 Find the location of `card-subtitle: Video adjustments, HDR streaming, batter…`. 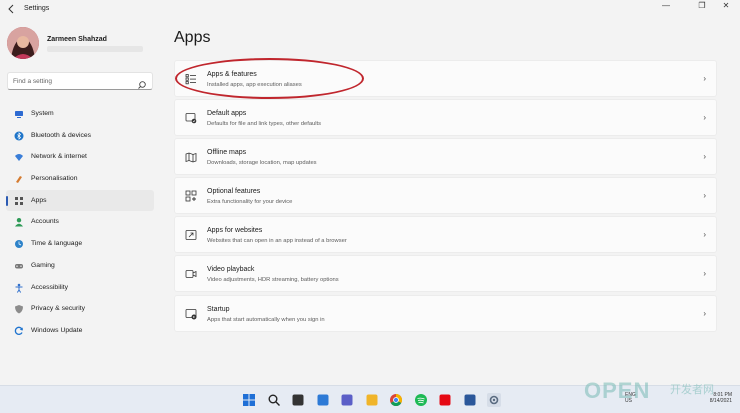

card-subtitle: Video adjustments, HDR streaming, batter… is located at coordinates (273, 280).